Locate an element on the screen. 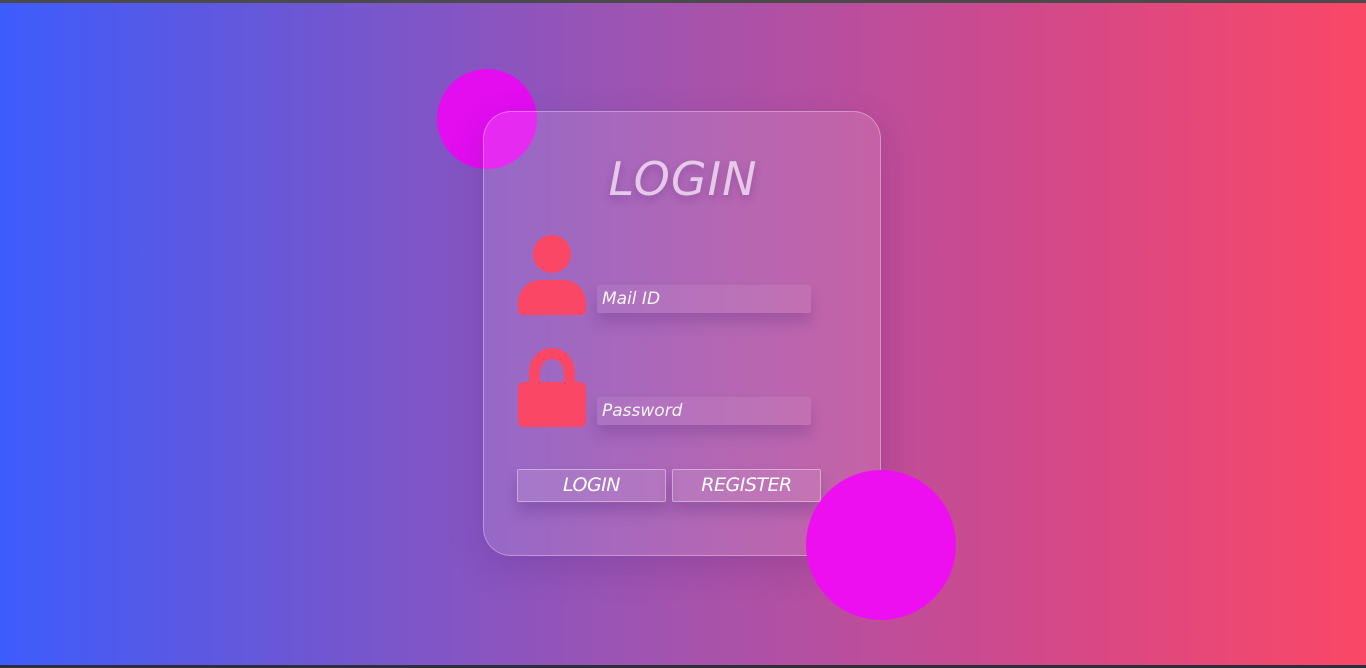 This screenshot has width=1366, height=668. password-field: Password is located at coordinates (704, 411).